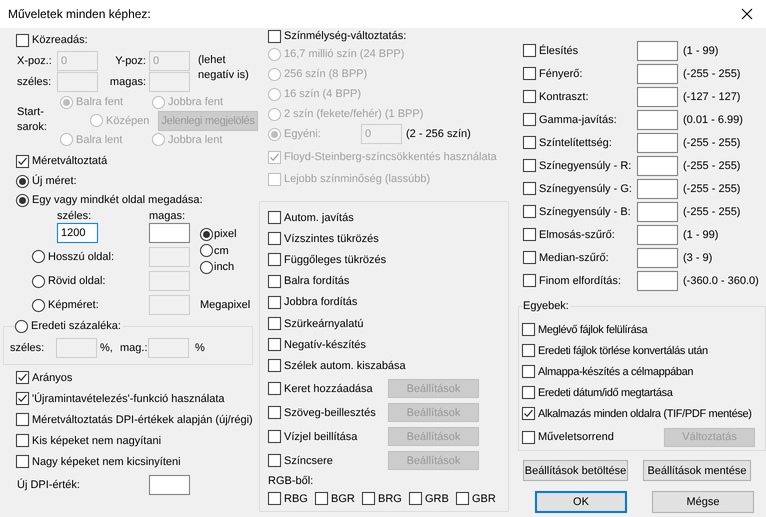  What do you see at coordinates (319, 218) in the screenshot?
I see `option-label: Autom. javítás` at bounding box center [319, 218].